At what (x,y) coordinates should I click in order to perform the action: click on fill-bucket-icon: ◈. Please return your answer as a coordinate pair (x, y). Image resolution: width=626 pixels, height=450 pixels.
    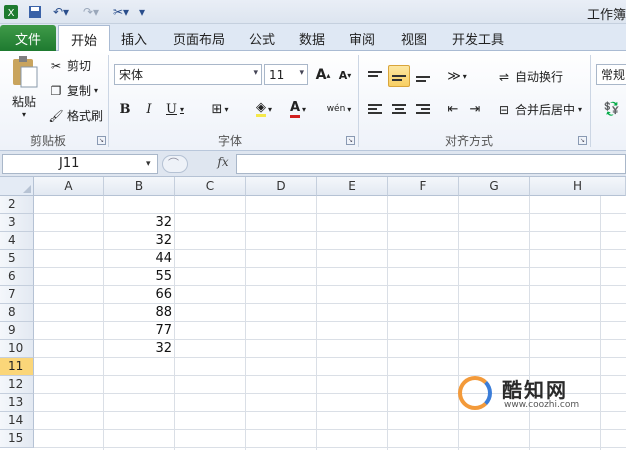
    Looking at the image, I should click on (260, 108).